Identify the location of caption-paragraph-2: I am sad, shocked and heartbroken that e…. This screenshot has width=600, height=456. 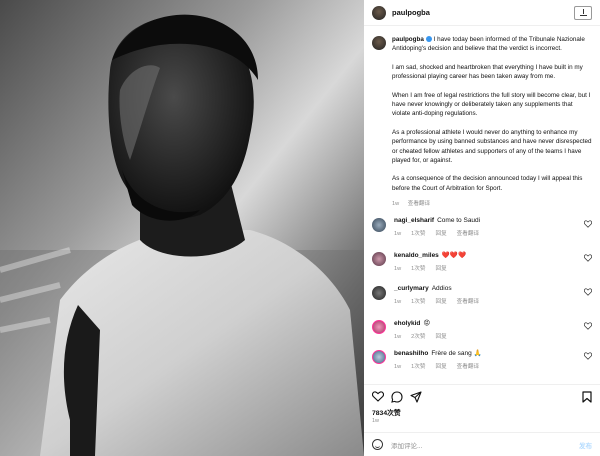
(487, 72).